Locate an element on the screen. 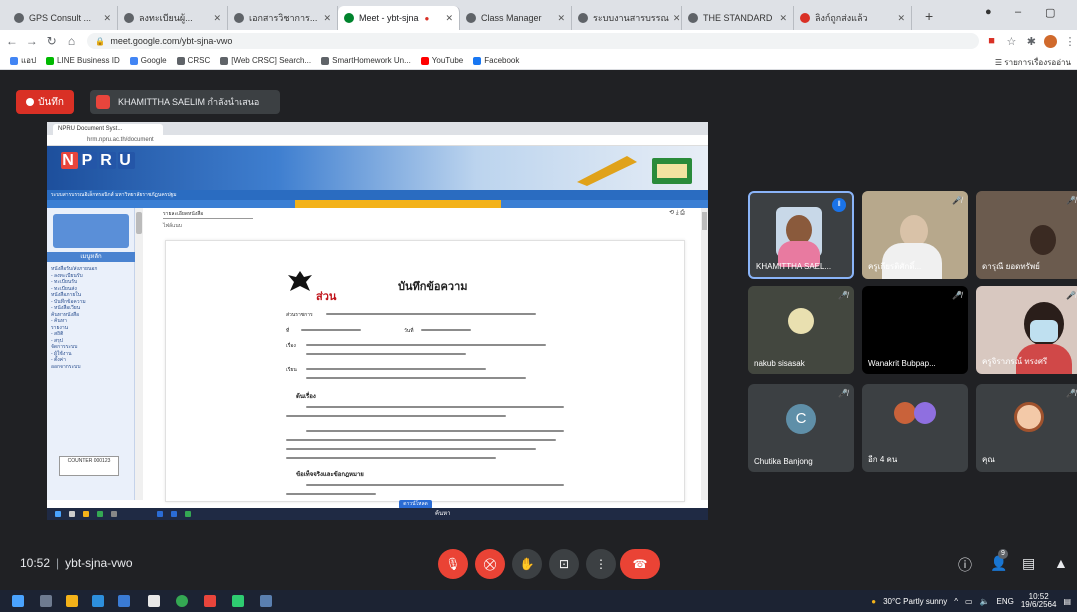 The width and height of the screenshot is (1077, 612). present-screen-icon: ⊡ is located at coordinates (564, 564).